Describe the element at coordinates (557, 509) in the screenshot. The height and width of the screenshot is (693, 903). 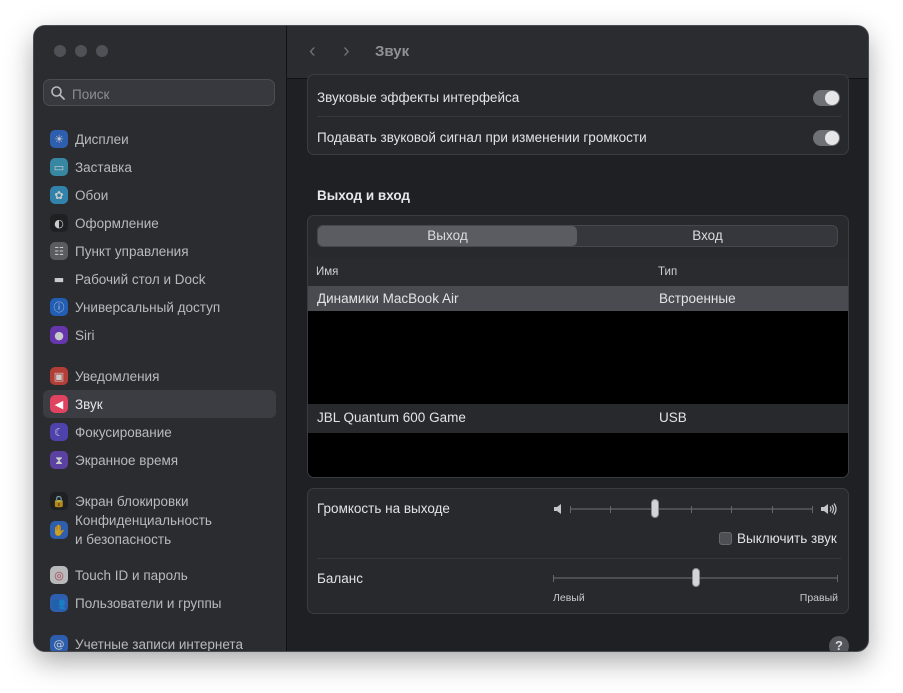
I see `speaker-low-icon` at that location.